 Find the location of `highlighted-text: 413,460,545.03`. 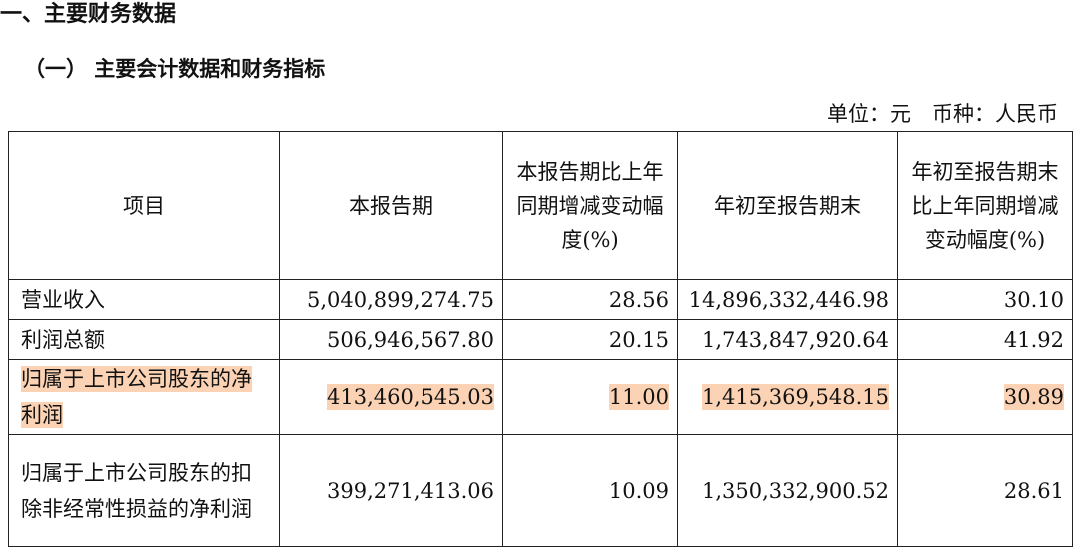

highlighted-text: 413,460,545.03 is located at coordinates (410, 397).